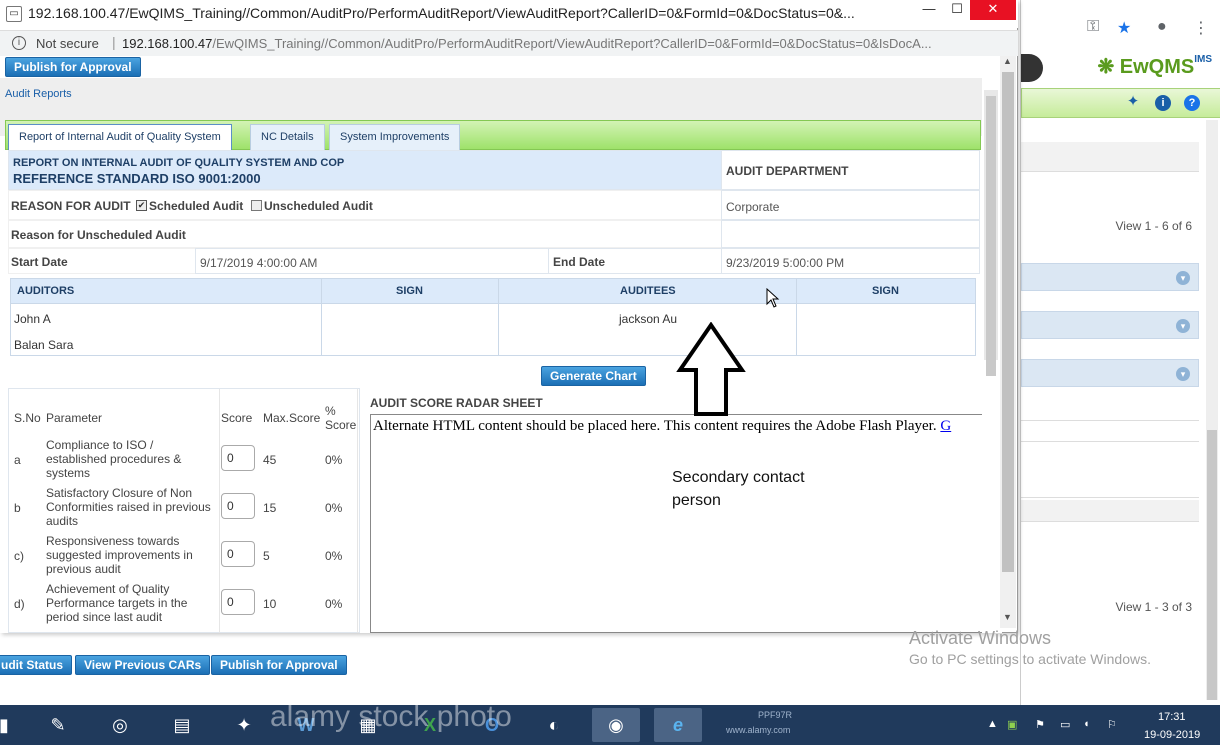 This screenshot has width=1220, height=745. What do you see at coordinates (1030, 659) in the screenshot?
I see `watermark-subtitle: Go to PC settings to activate Windows.` at bounding box center [1030, 659].